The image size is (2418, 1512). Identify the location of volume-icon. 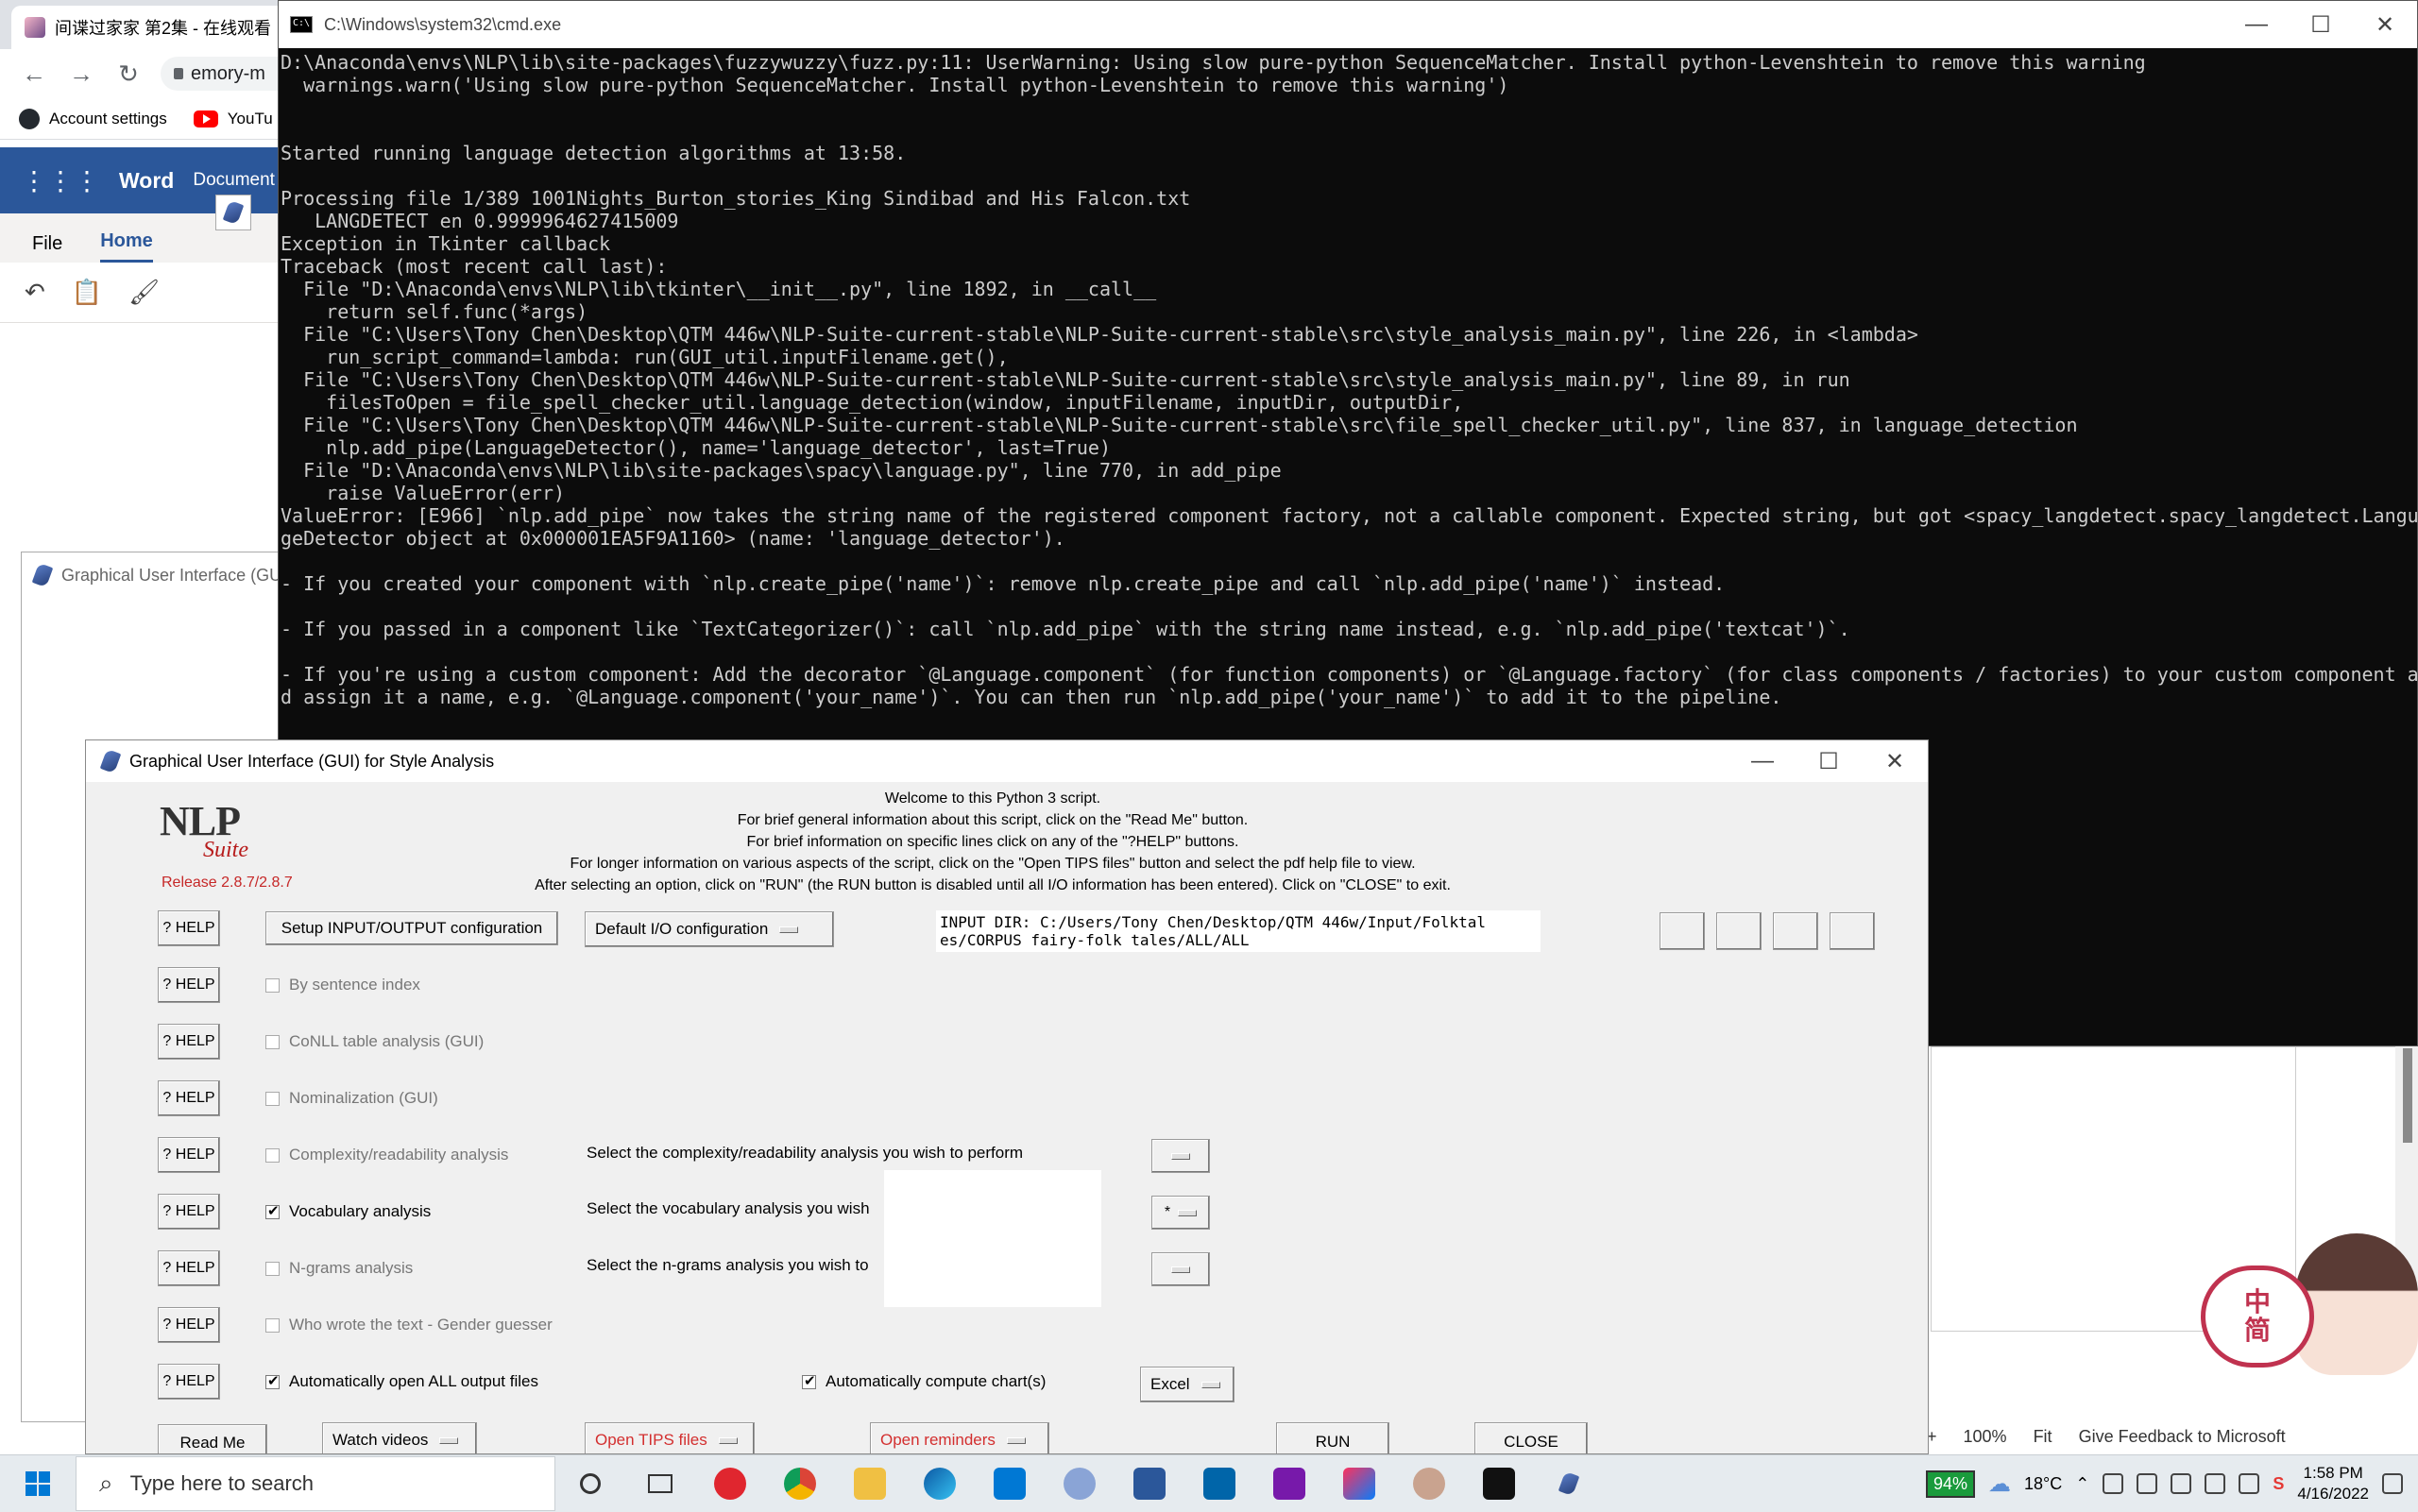
(2181, 1483).